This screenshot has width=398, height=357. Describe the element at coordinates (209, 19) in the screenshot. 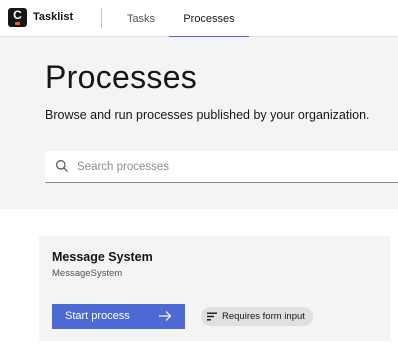

I see `tab-processes: Processes` at that location.